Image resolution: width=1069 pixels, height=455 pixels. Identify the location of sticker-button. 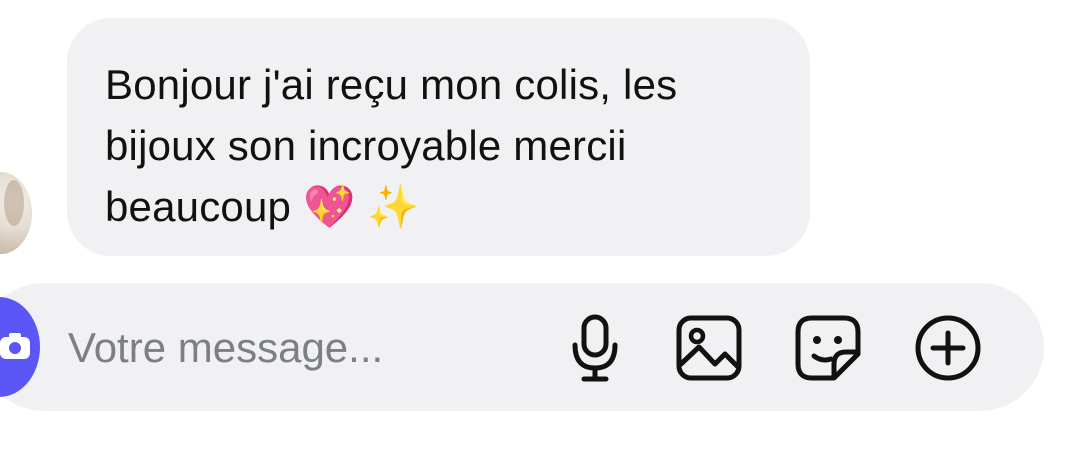
(828, 348).